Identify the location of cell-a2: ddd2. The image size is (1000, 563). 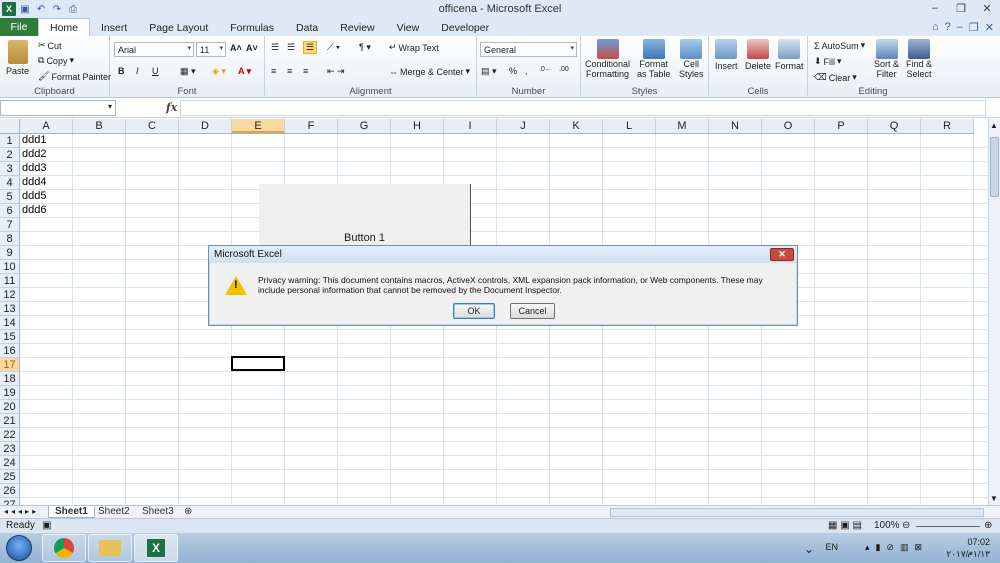
(34, 154).